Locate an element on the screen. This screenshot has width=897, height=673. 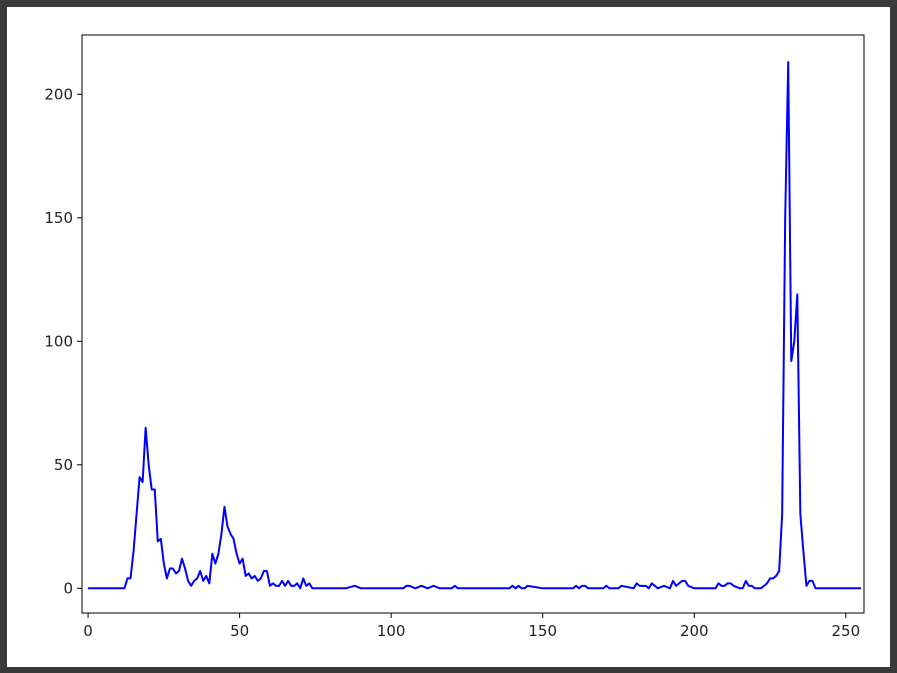
x-axis: 0 50 100 150 200 250 is located at coordinates (471, 626).